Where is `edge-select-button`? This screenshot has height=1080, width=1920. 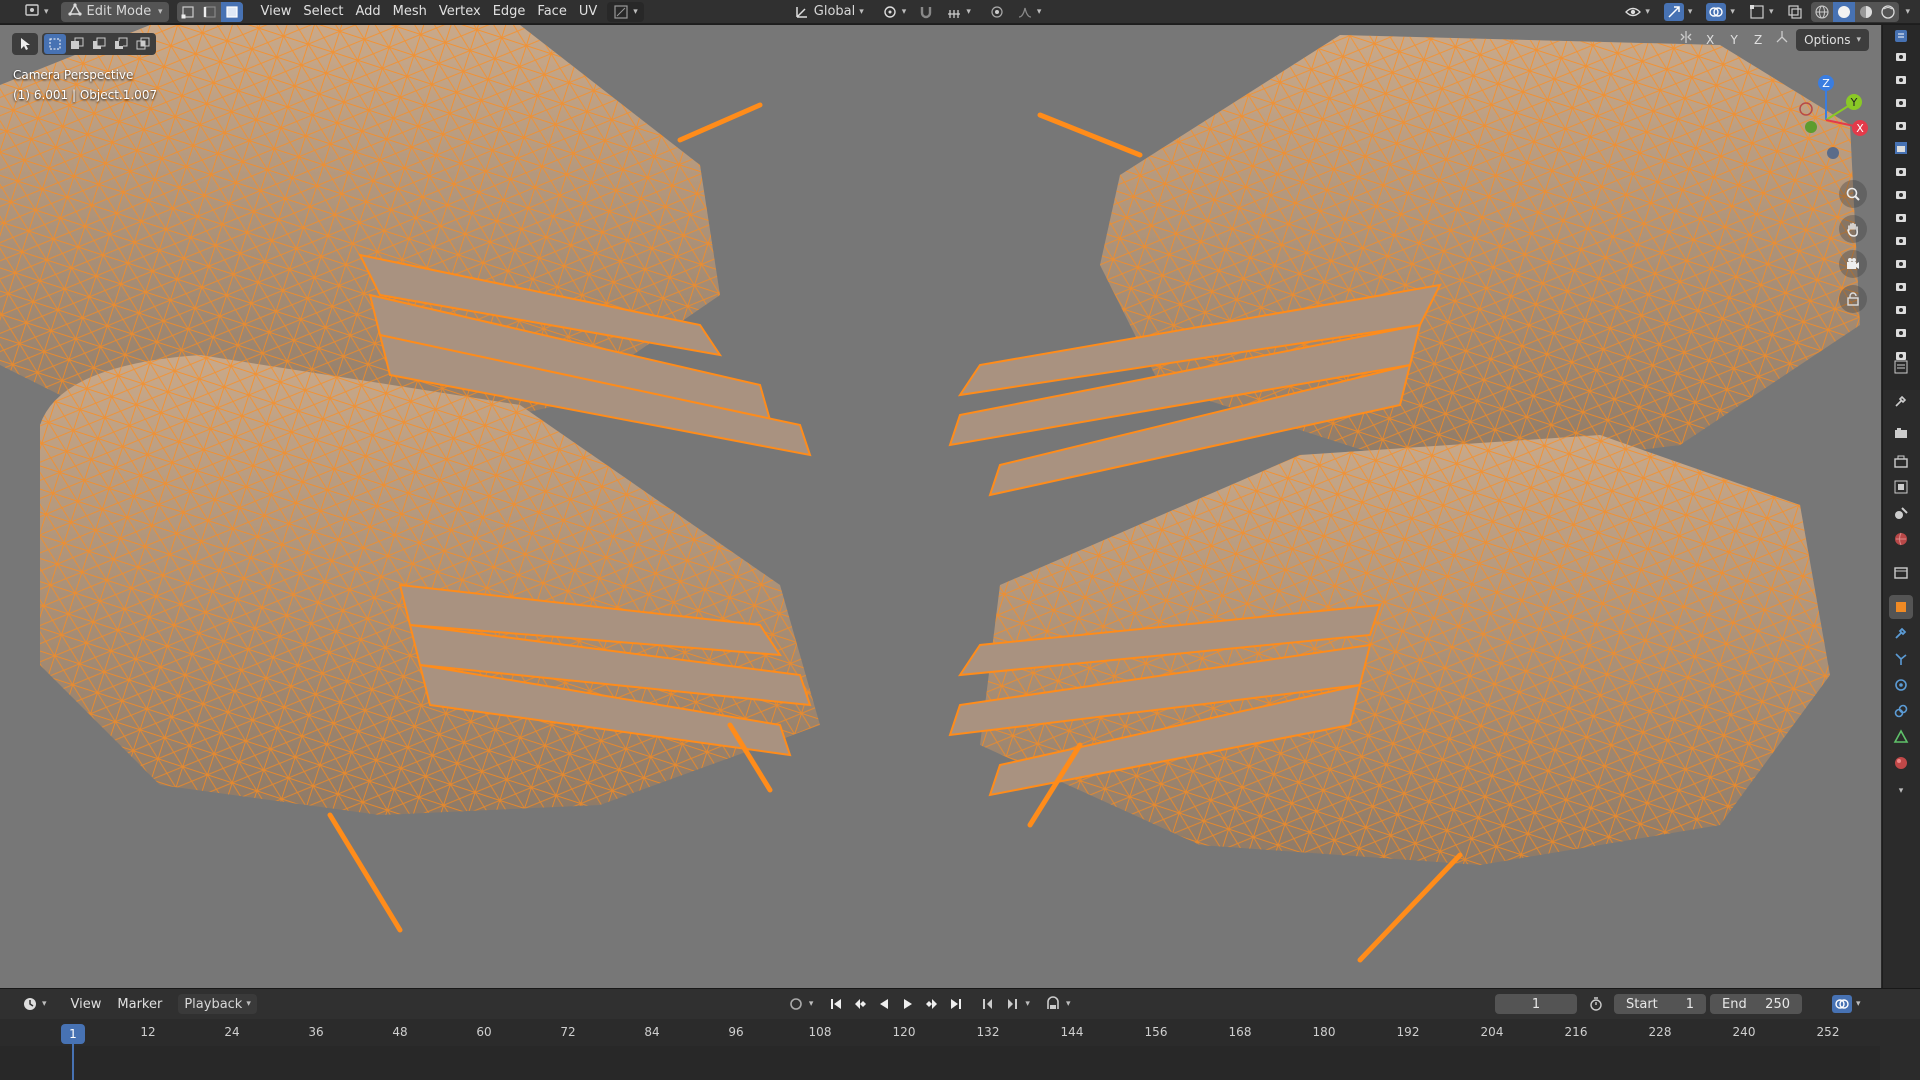
edge-select-button is located at coordinates (210, 12).